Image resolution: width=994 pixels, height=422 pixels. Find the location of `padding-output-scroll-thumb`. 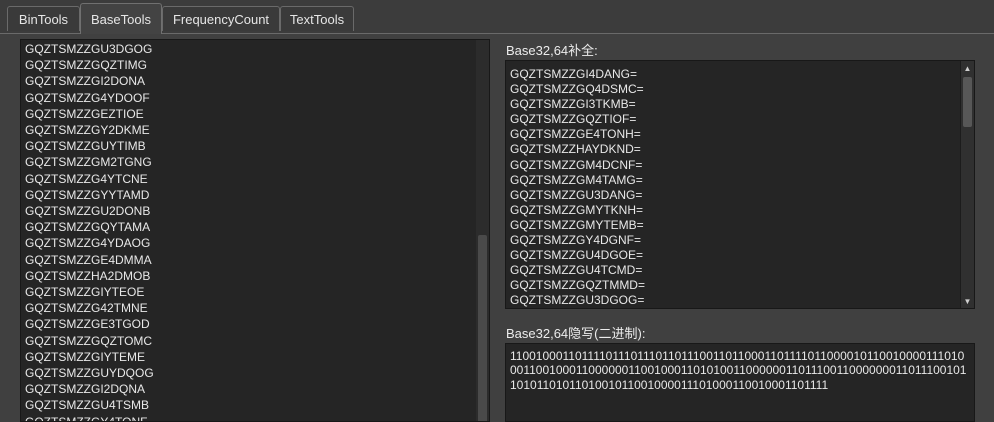

padding-output-scroll-thumb is located at coordinates (967, 102).